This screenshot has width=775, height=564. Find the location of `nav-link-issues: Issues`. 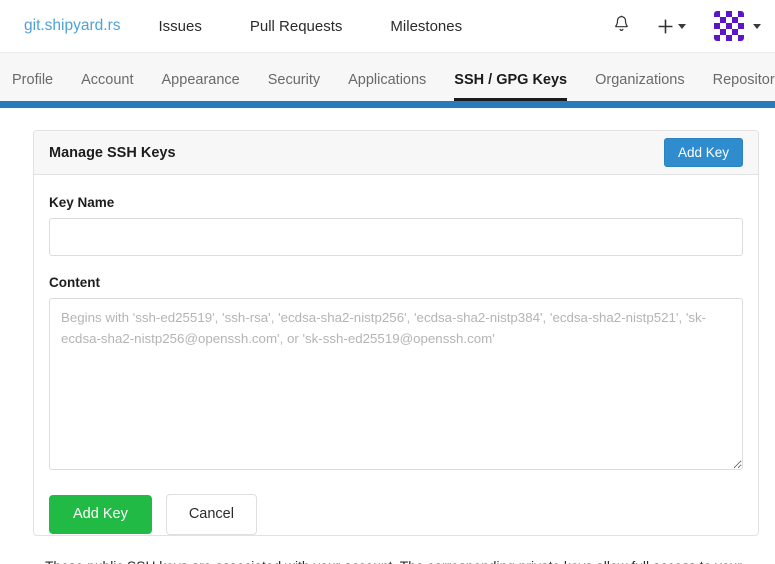

nav-link-issues: Issues is located at coordinates (179, 26).